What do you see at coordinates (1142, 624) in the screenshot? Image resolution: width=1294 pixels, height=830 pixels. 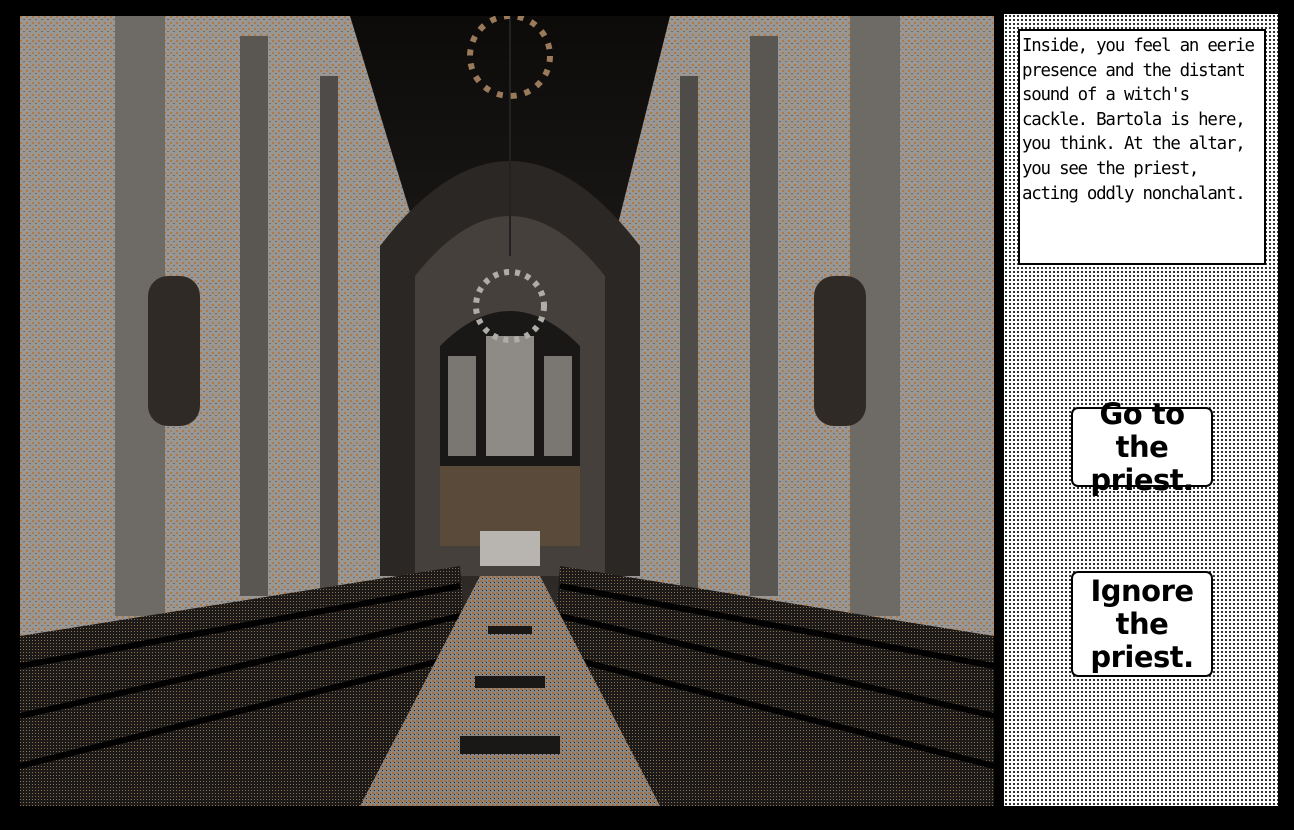 I see `ignore-priest-button: Ignore the priest.` at bounding box center [1142, 624].